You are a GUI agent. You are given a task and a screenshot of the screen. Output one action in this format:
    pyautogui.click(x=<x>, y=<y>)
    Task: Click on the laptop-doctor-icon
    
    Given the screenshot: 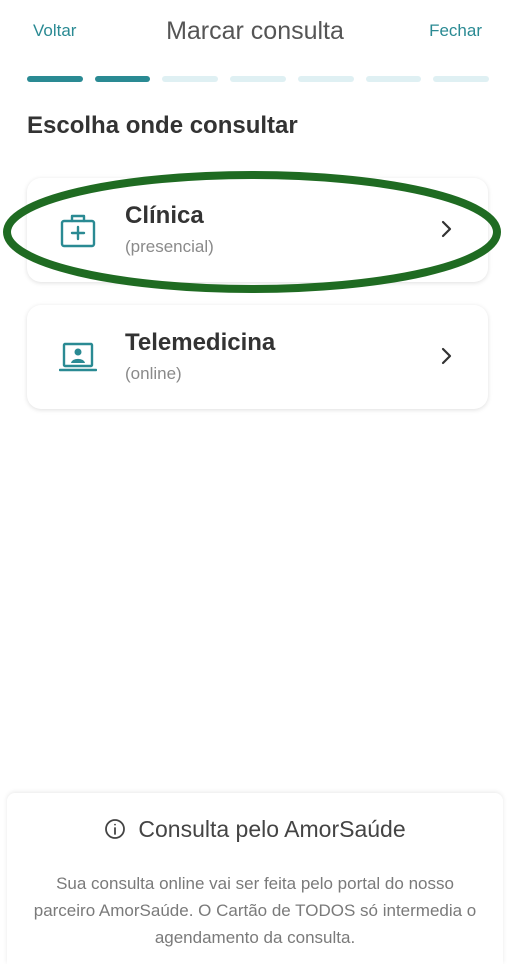 What is the action you would take?
    pyautogui.click(x=78, y=357)
    